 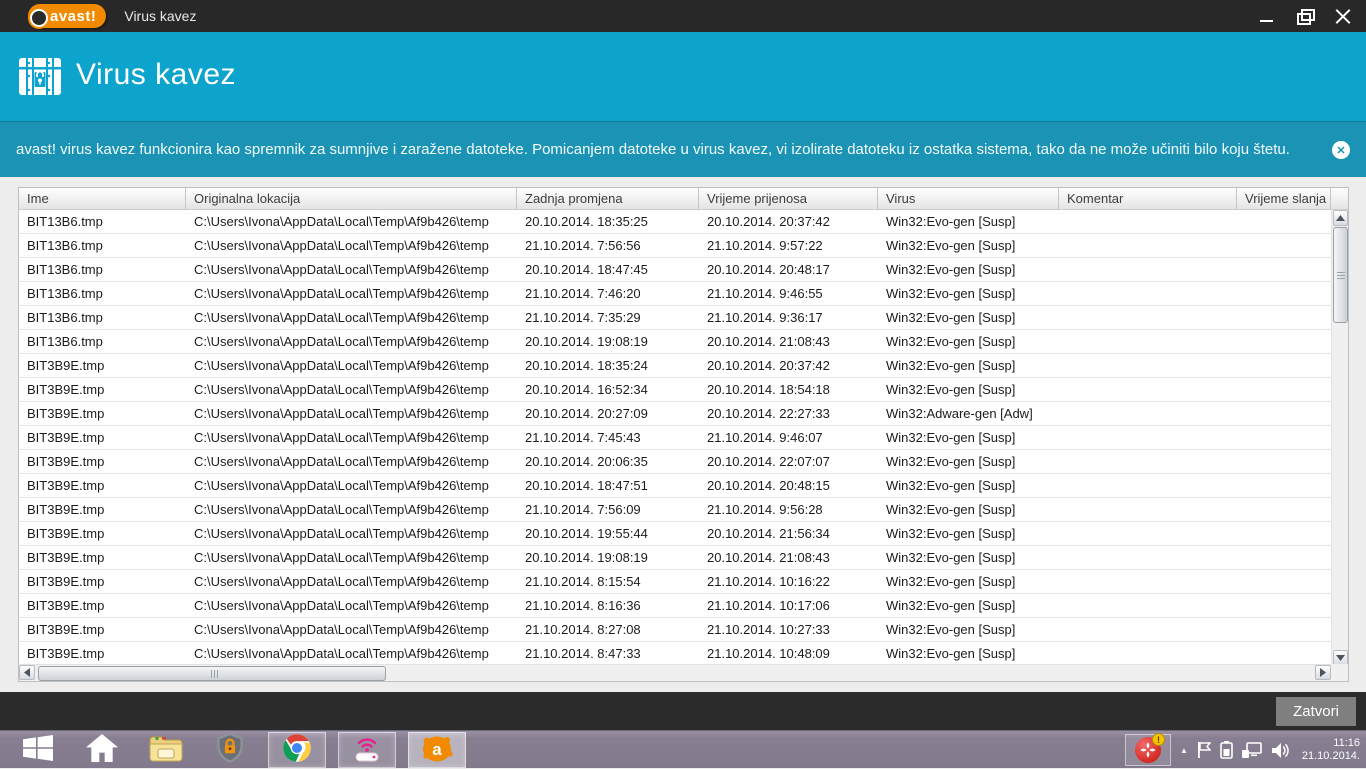 I want to click on taskbar-clock: 11:16 21.10.2014., so click(x=1331, y=750).